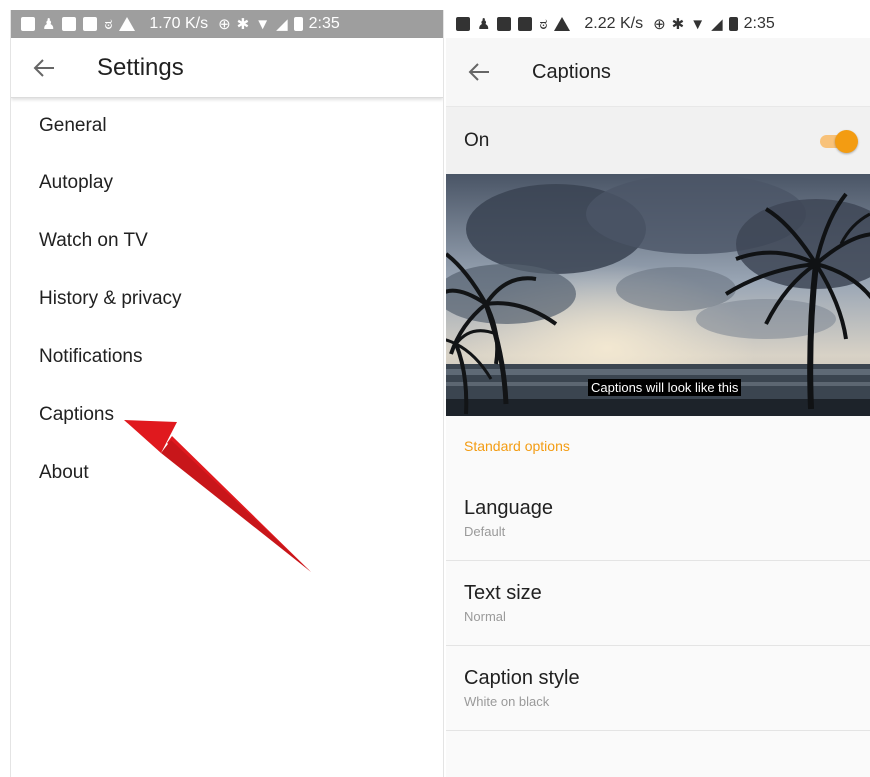  I want to click on status-bar: ♟ ಠ 1.70 K/s ⊕ ✱ ▼ ◢ 2:35, so click(227, 24).